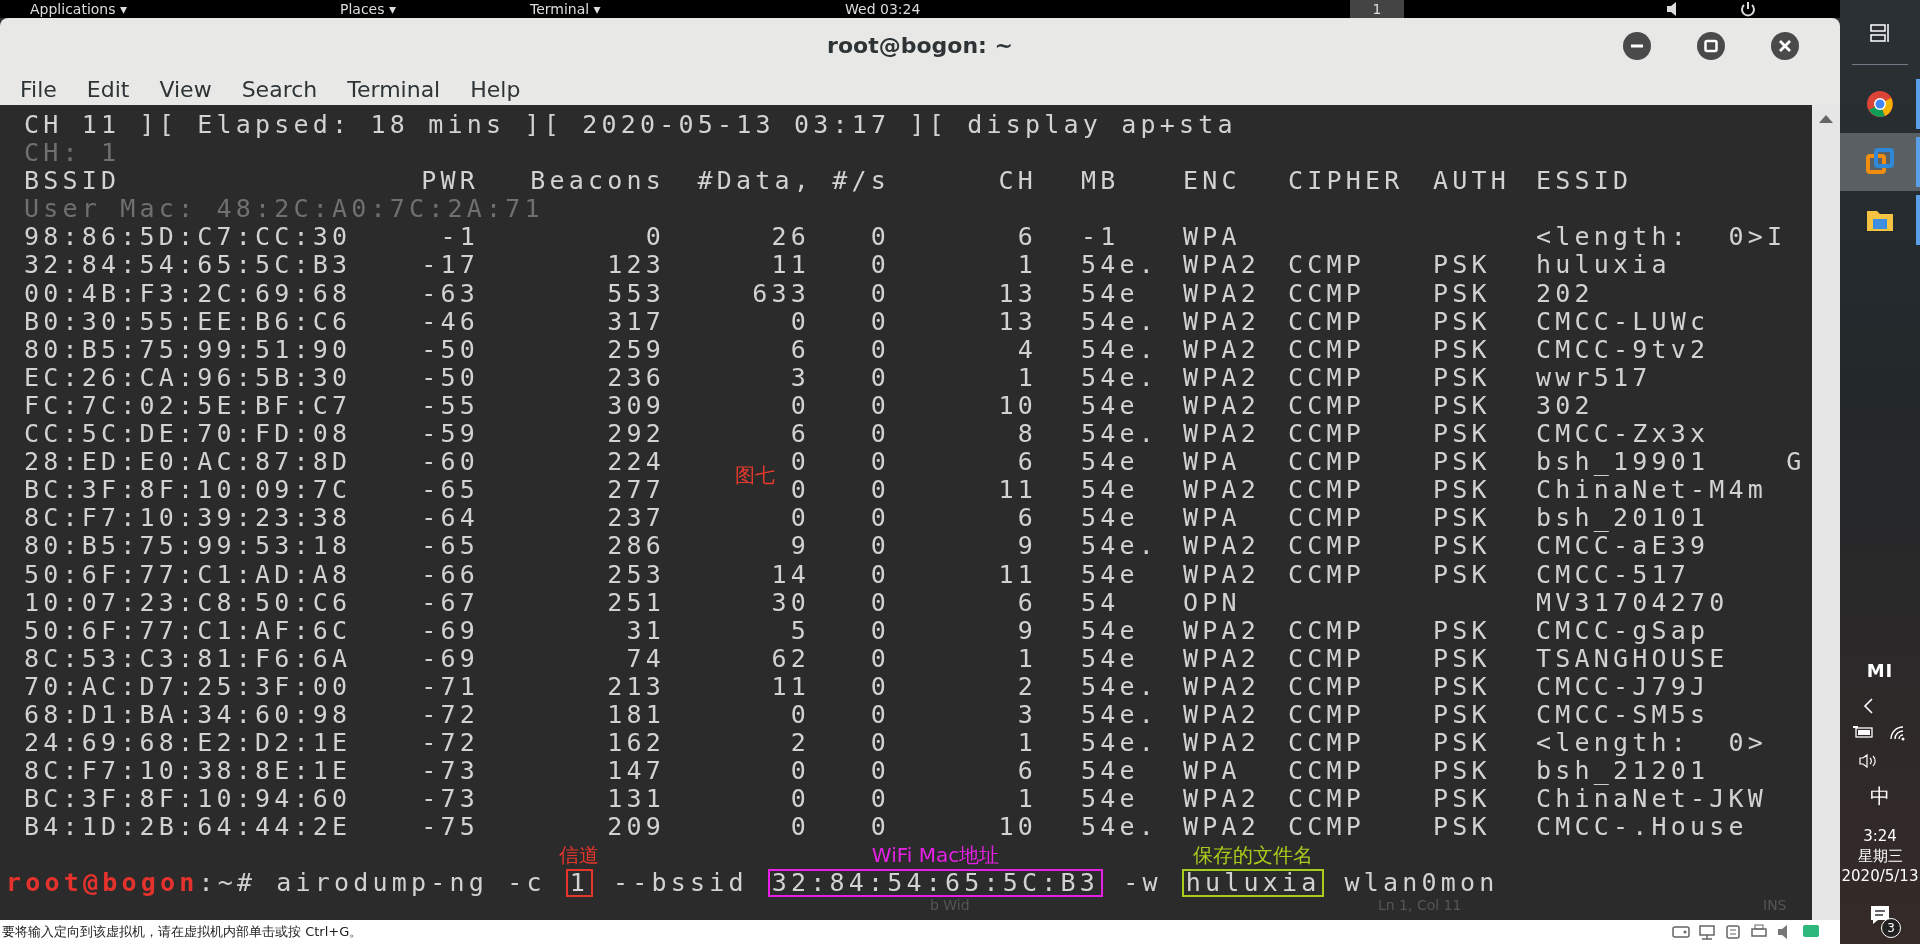 The width and height of the screenshot is (1920, 944). I want to click on table-cell: CMCC-aE39, so click(1623, 546).